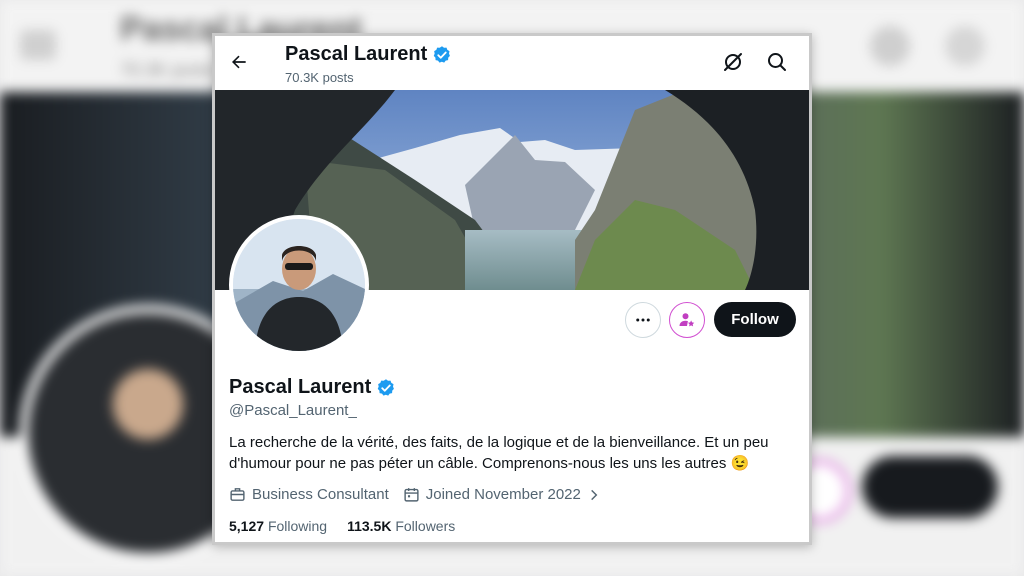  I want to click on following-link: 5,127 Following, so click(278, 526).